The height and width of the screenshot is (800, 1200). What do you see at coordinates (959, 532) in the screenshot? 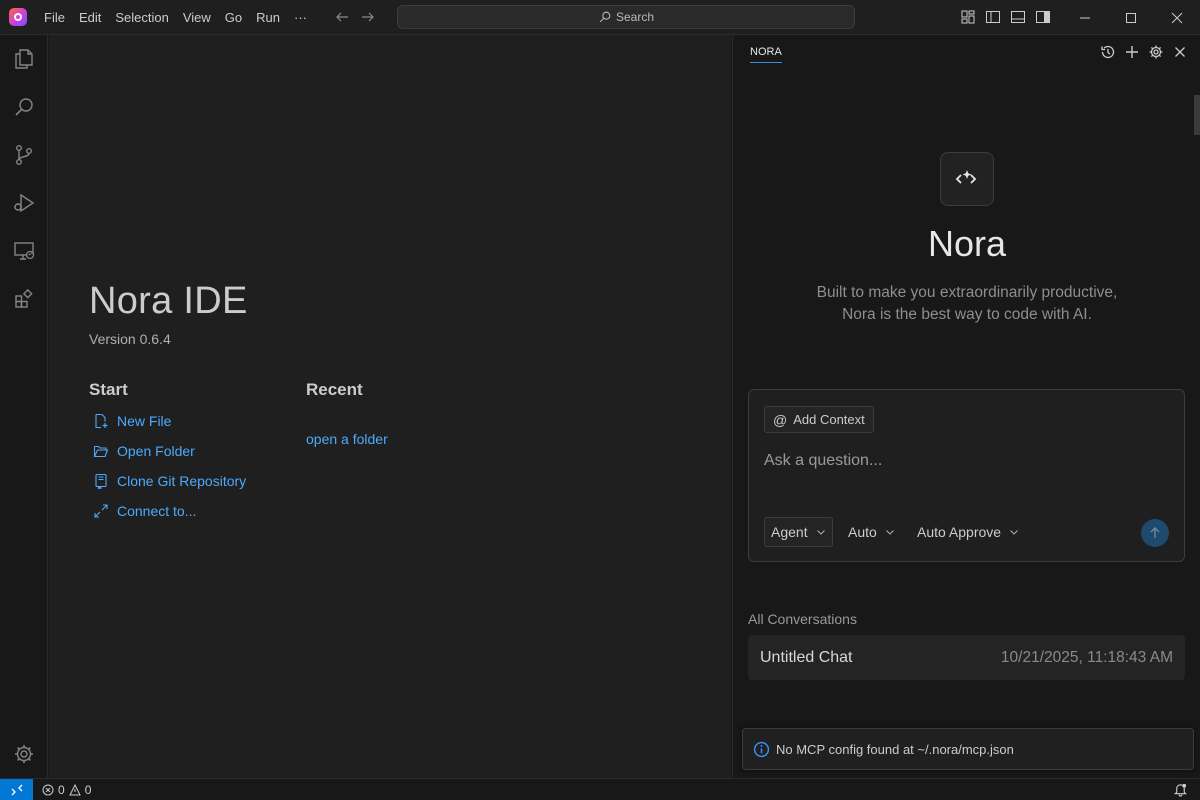
I see `approve-label: Auto Approve` at bounding box center [959, 532].